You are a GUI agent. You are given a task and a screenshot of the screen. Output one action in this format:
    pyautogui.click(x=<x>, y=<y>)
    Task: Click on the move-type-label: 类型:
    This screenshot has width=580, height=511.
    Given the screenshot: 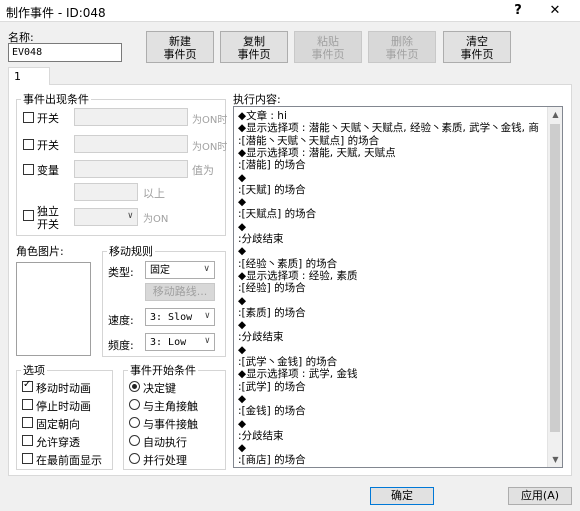 What is the action you would take?
    pyautogui.click(x=121, y=272)
    